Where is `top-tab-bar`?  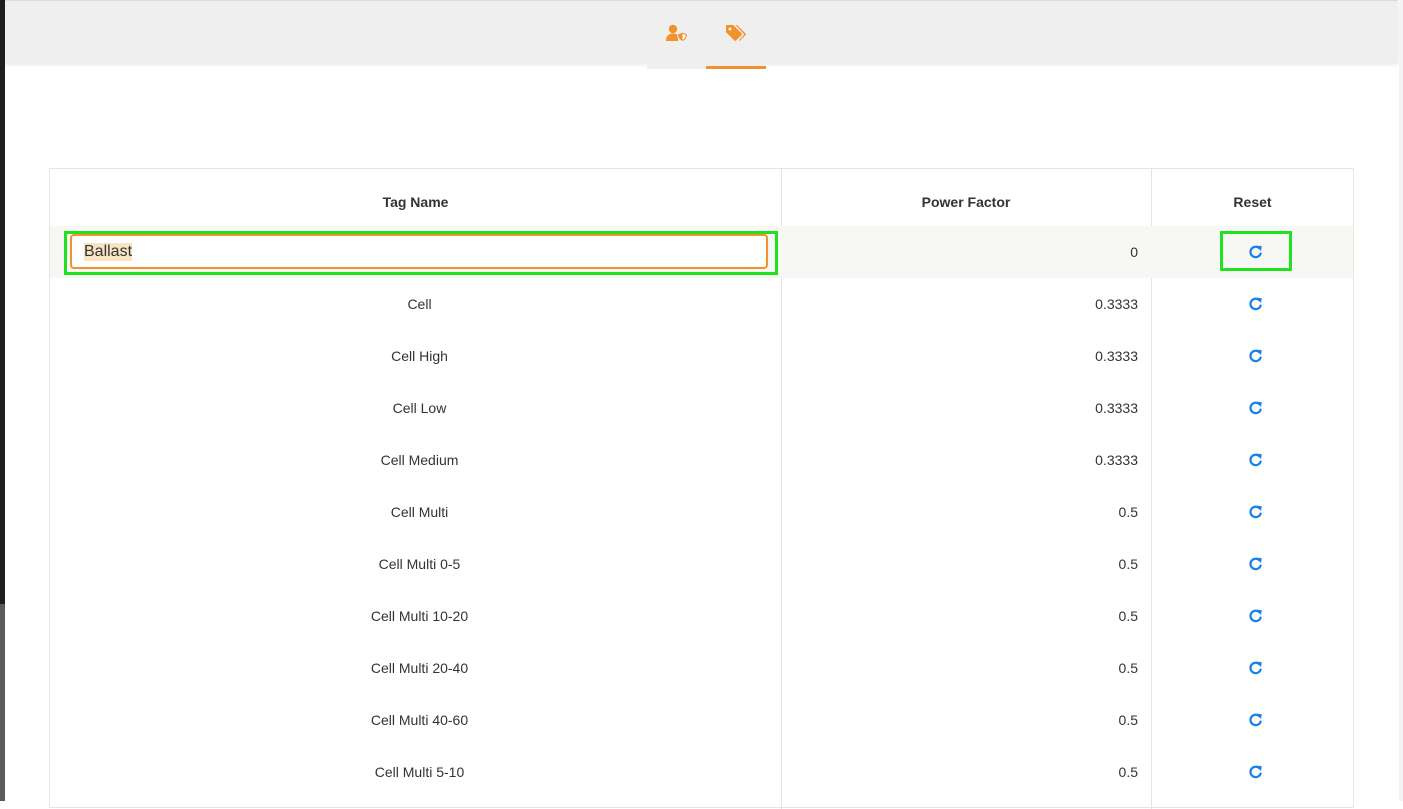
top-tab-bar is located at coordinates (701, 34).